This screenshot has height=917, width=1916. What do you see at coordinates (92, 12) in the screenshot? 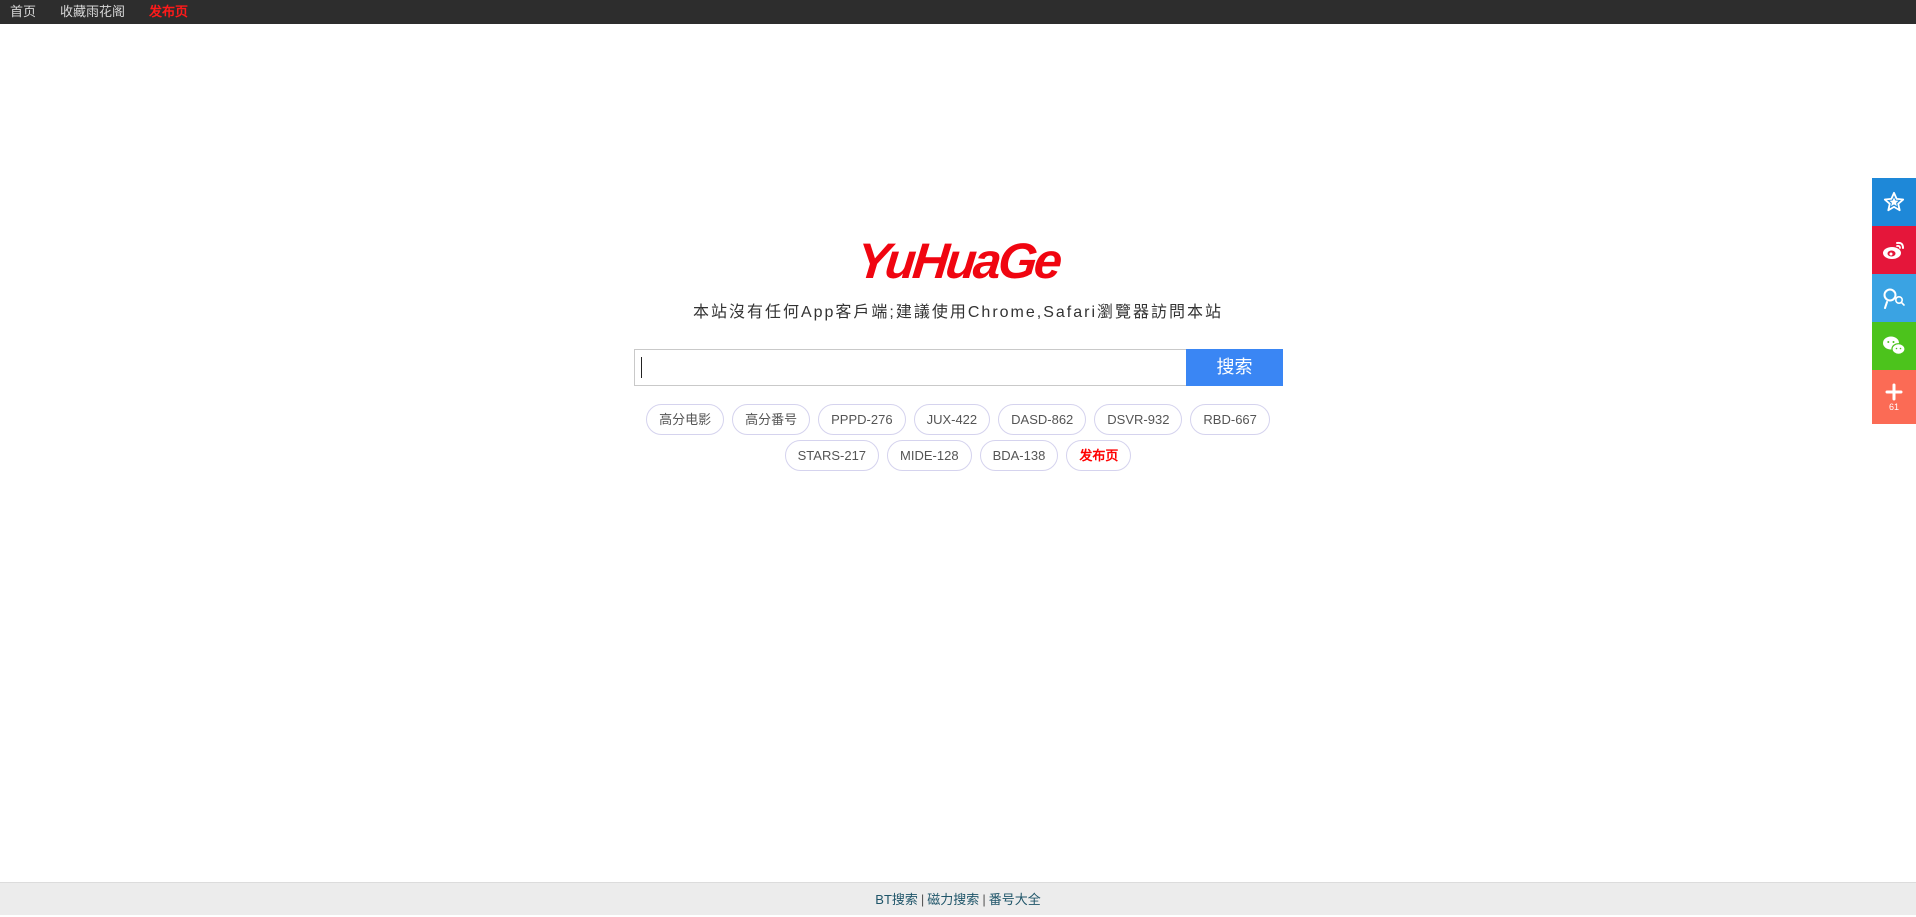
I see `nav-bookmark-link: 收藏雨花阁` at bounding box center [92, 12].